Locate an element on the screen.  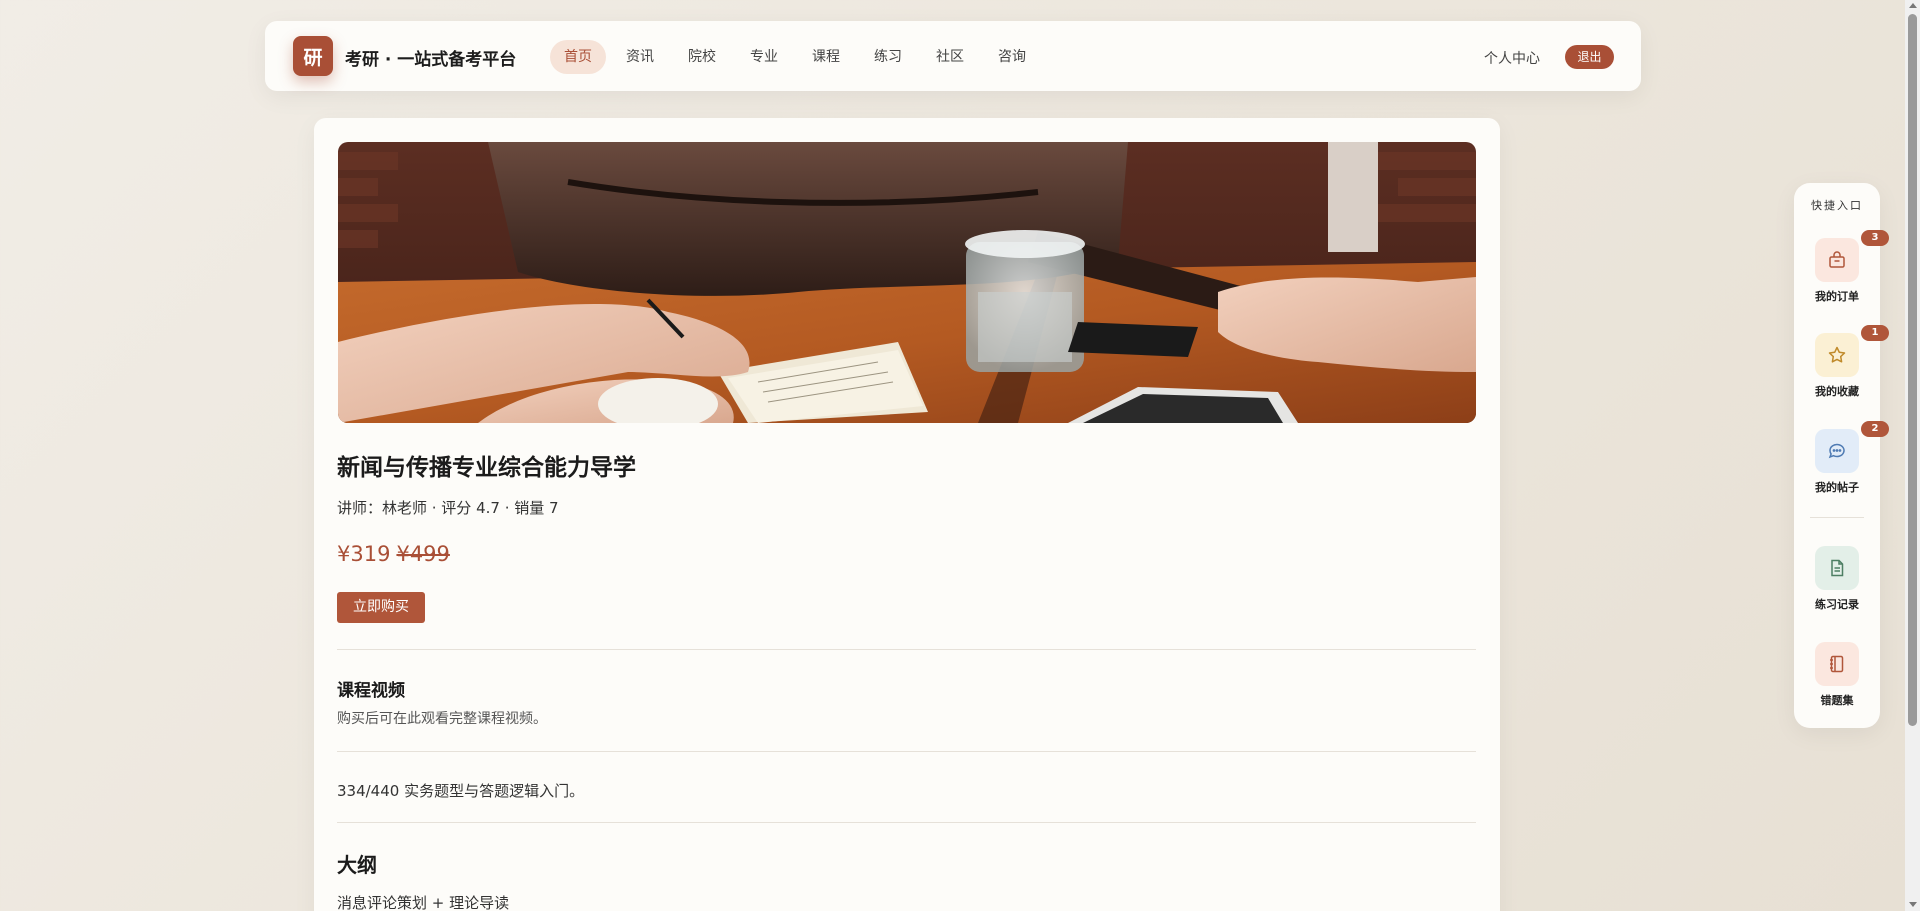
quick-panel-title: 快捷入口 is located at coordinates (1837, 205).